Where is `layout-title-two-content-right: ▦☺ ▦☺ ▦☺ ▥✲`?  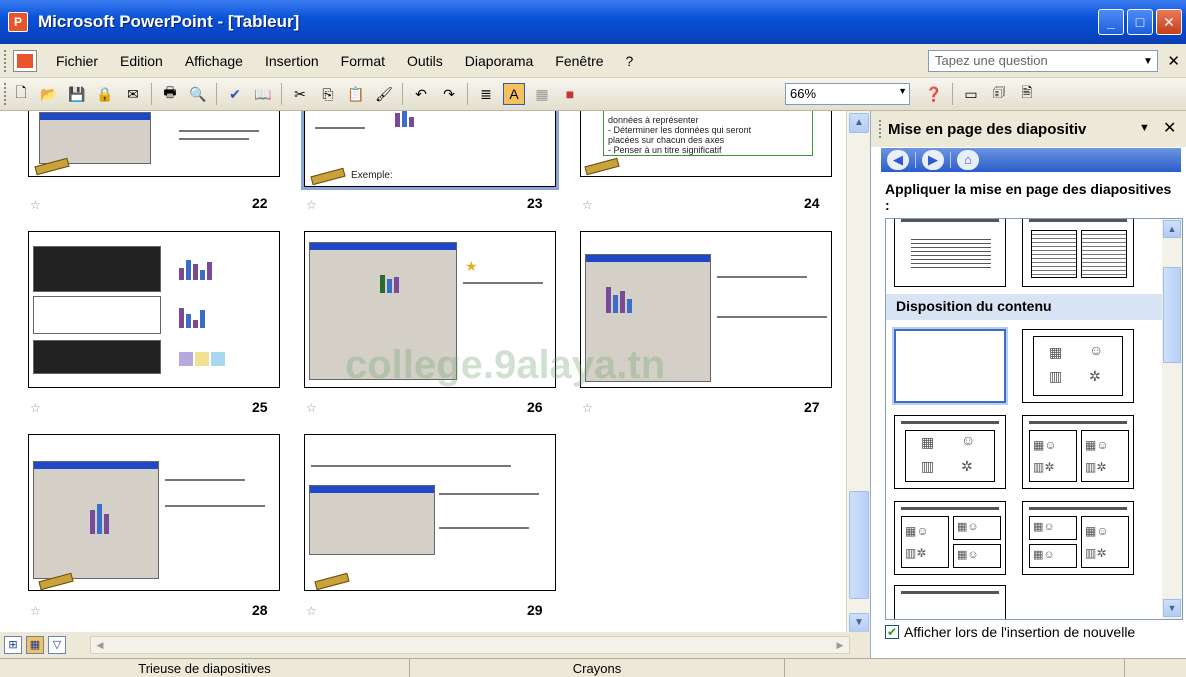 layout-title-two-content-right: ▦☺ ▦☺ ▦☺ ▥✲ is located at coordinates (1078, 538).